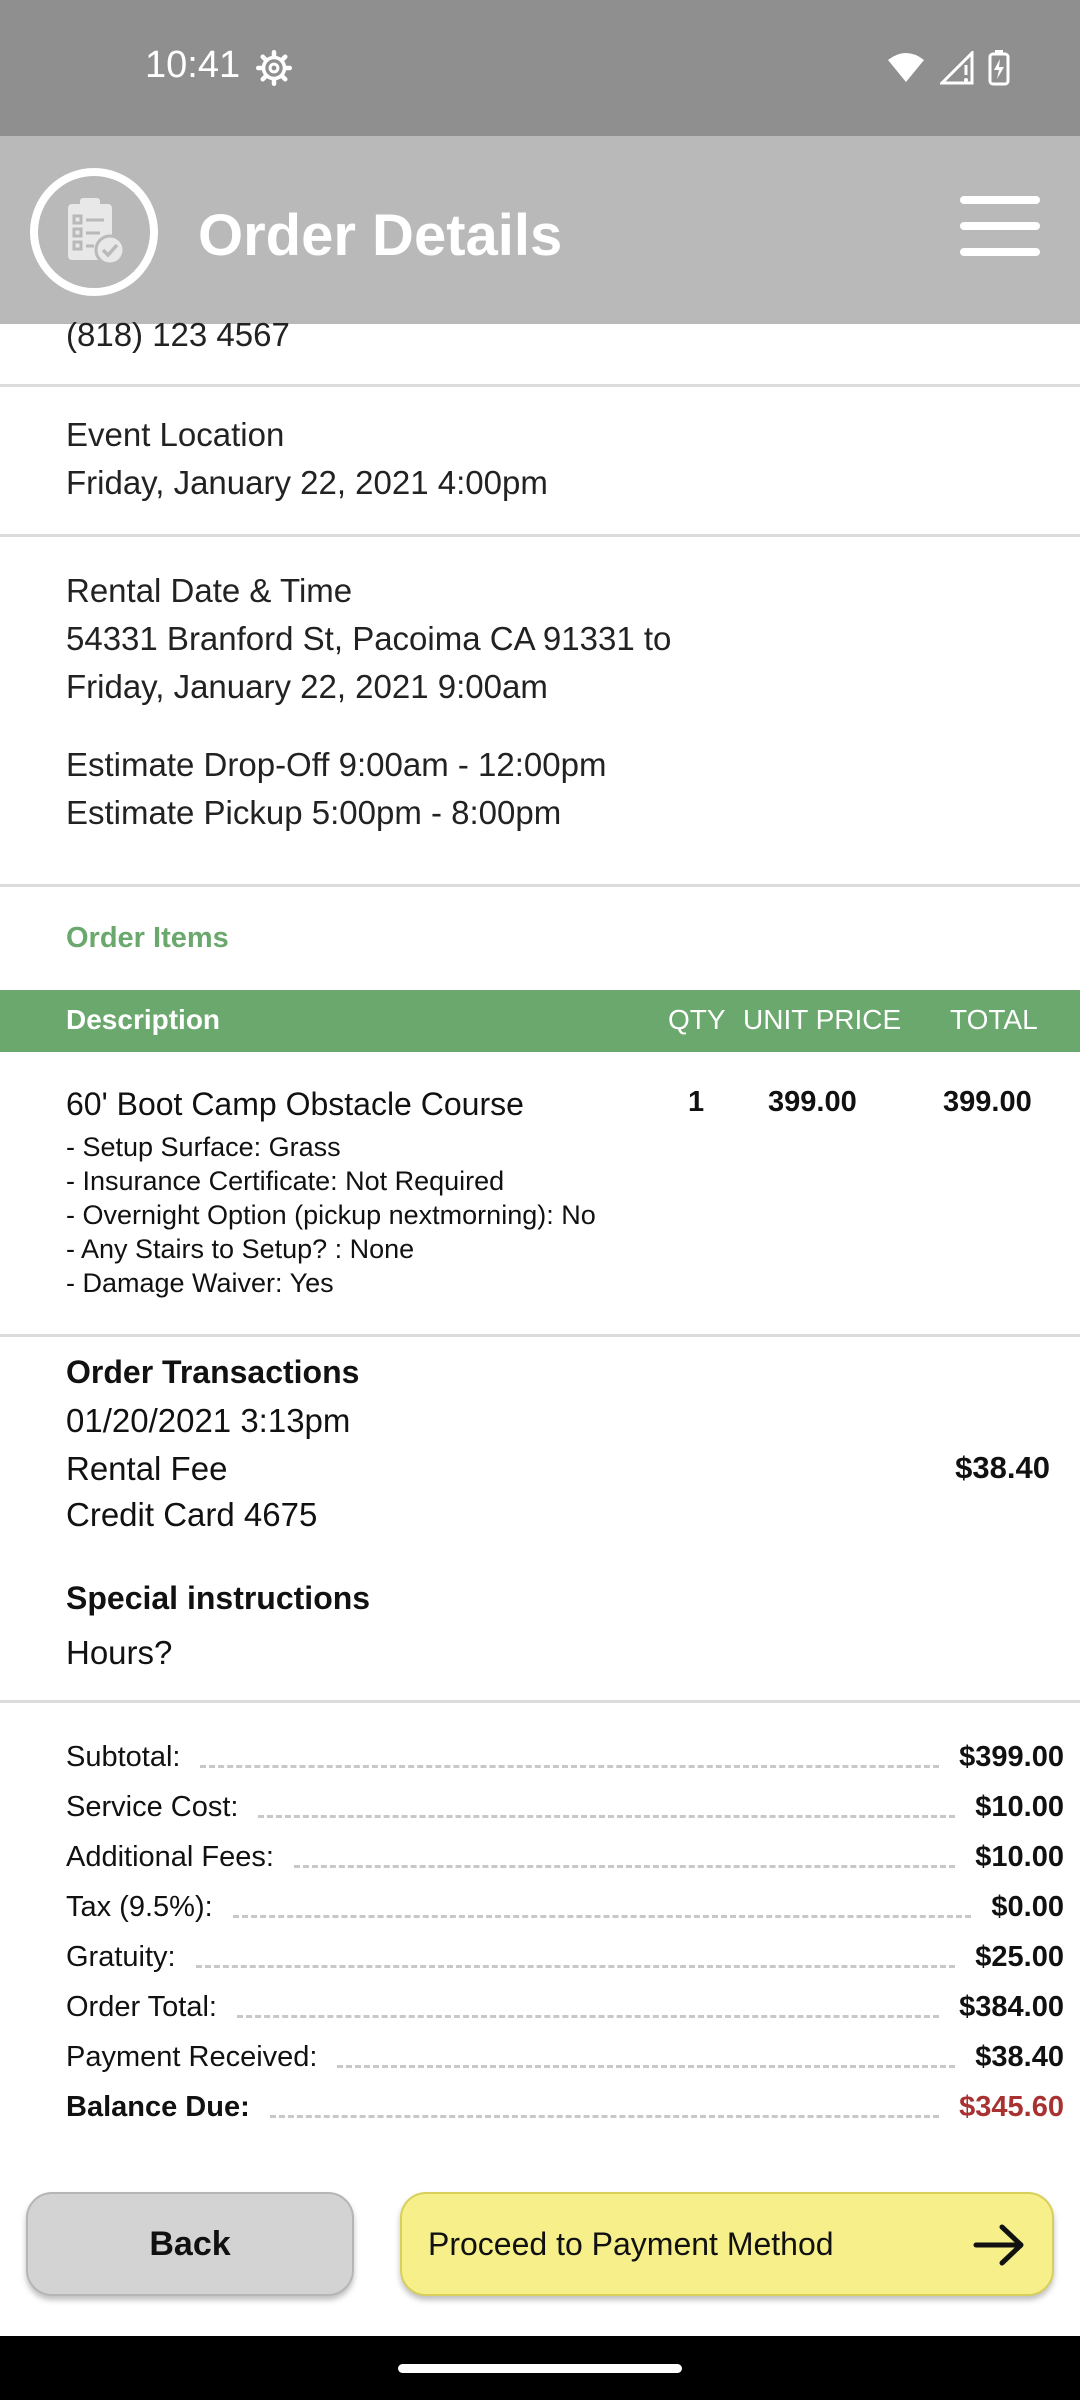  I want to click on status-icons, so click(948, 68).